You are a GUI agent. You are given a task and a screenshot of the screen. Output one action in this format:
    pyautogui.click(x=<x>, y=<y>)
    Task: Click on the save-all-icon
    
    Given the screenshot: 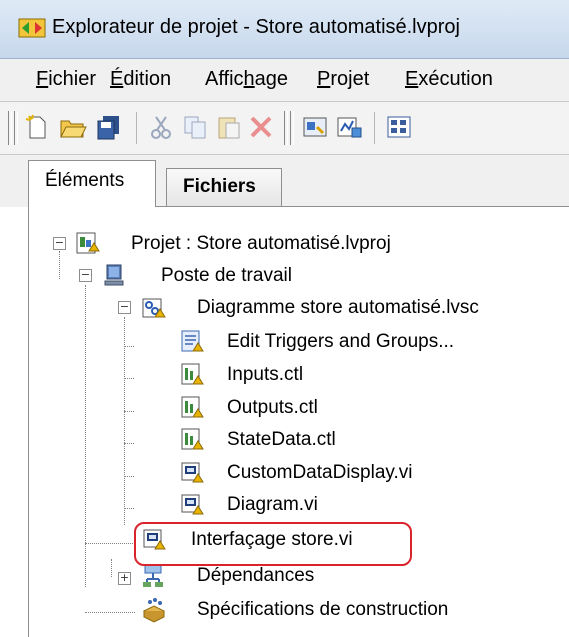 What is the action you would take?
    pyautogui.click(x=108, y=127)
    